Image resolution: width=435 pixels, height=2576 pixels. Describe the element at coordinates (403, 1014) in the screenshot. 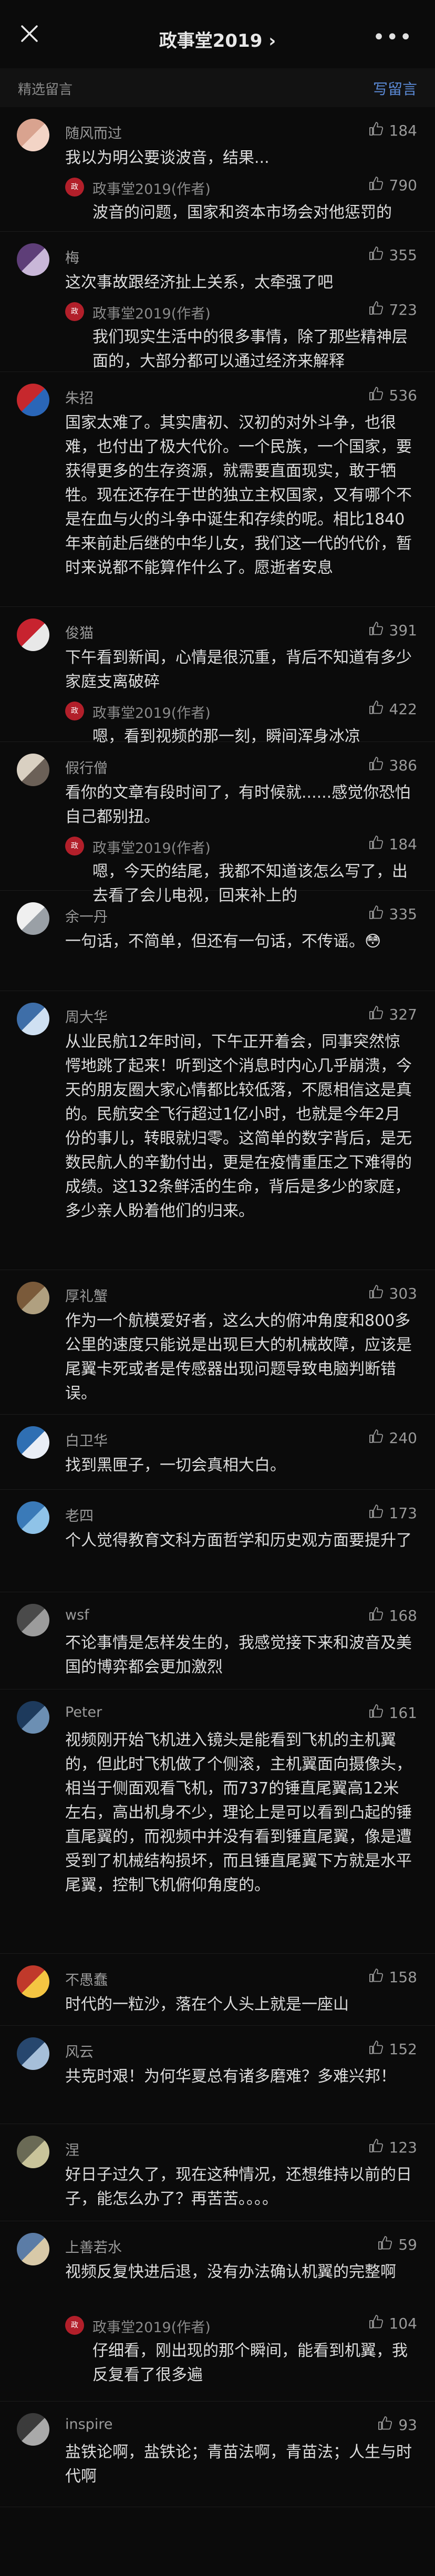

I see `like-count: 327` at that location.